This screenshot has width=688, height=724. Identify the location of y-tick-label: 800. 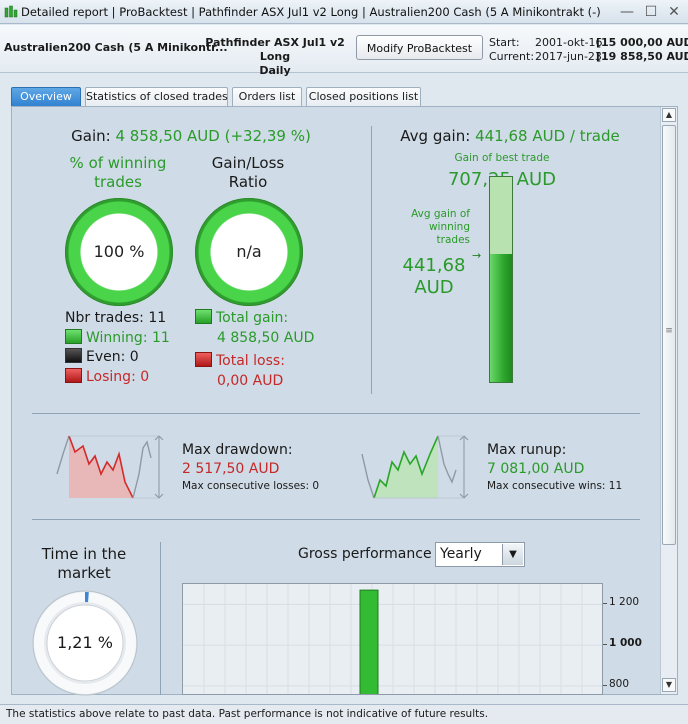
(619, 683).